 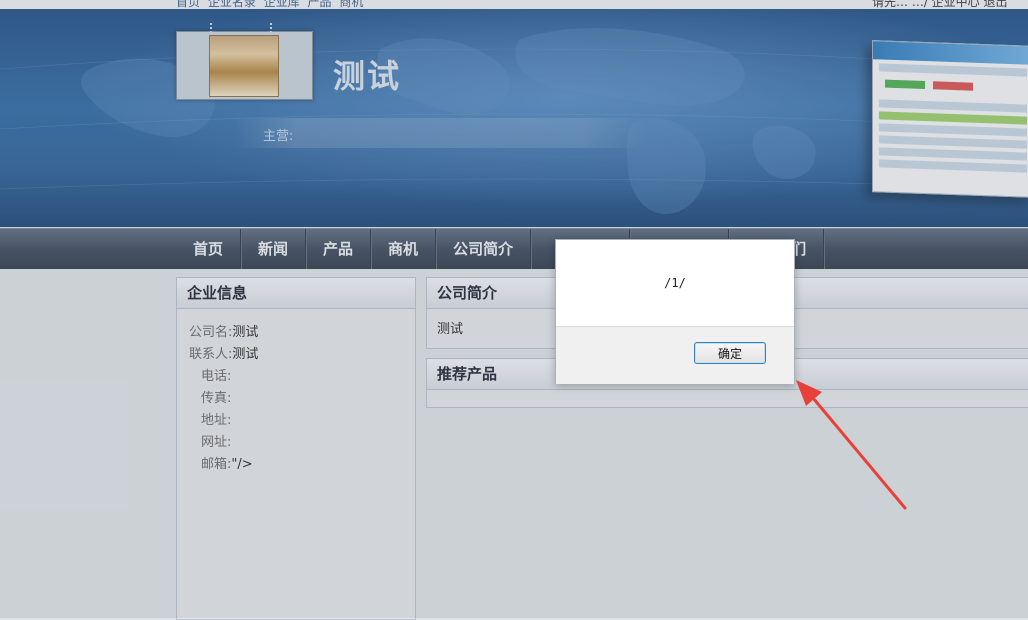 I want to click on info-row-contact: 联系人:测试, so click(x=224, y=354).